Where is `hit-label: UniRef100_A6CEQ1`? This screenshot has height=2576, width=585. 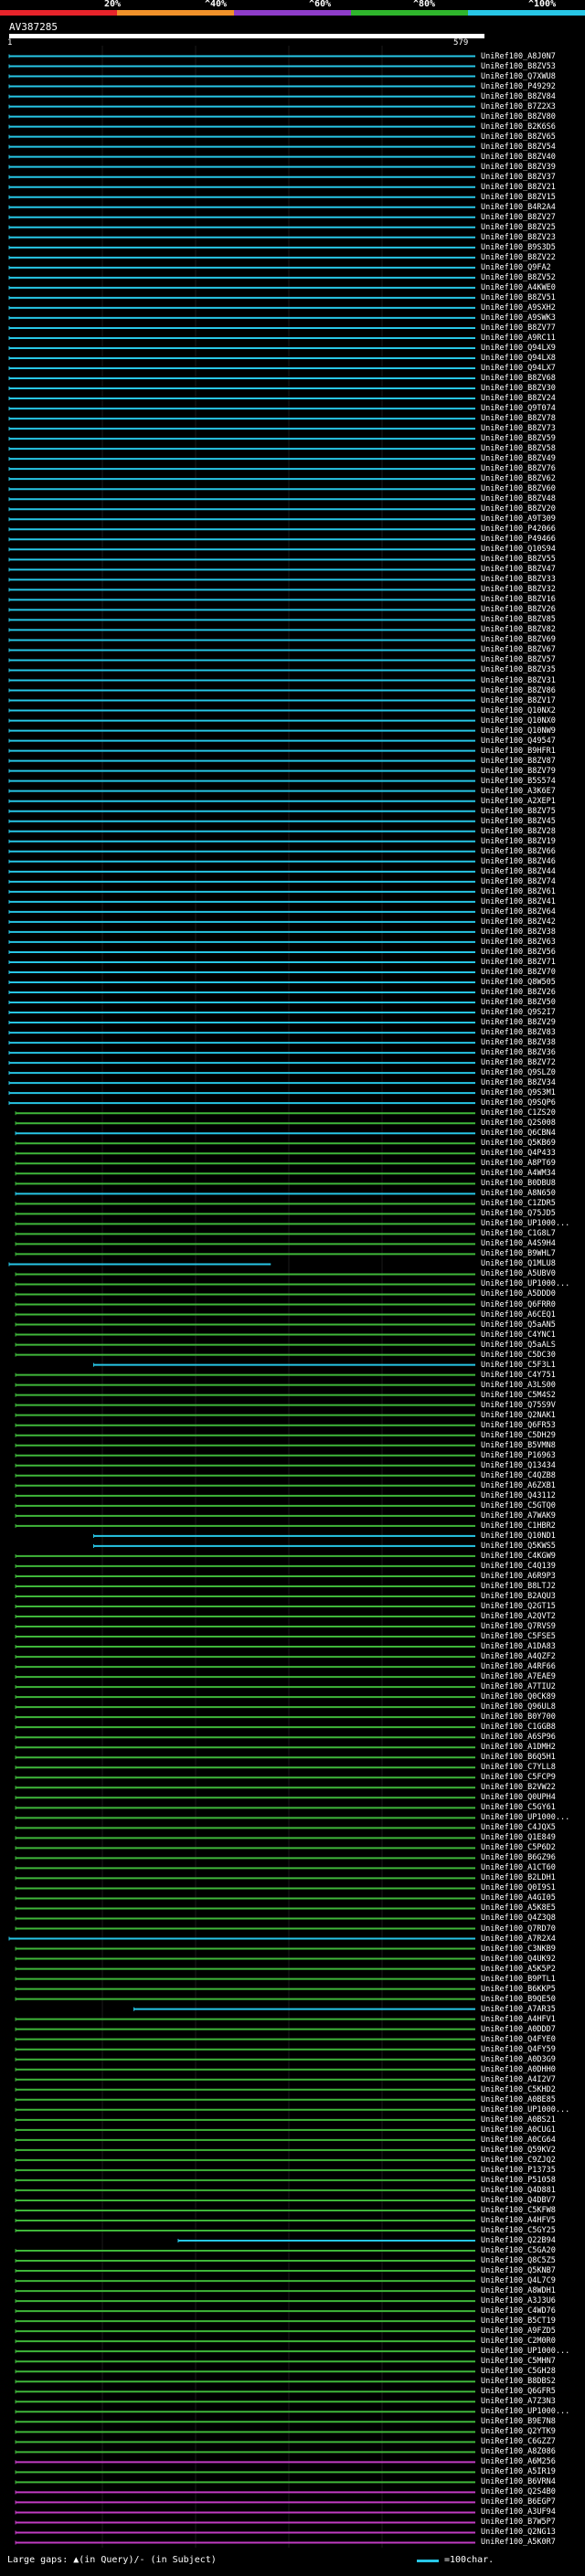 hit-label: UniRef100_A6CEQ1 is located at coordinates (518, 1315).